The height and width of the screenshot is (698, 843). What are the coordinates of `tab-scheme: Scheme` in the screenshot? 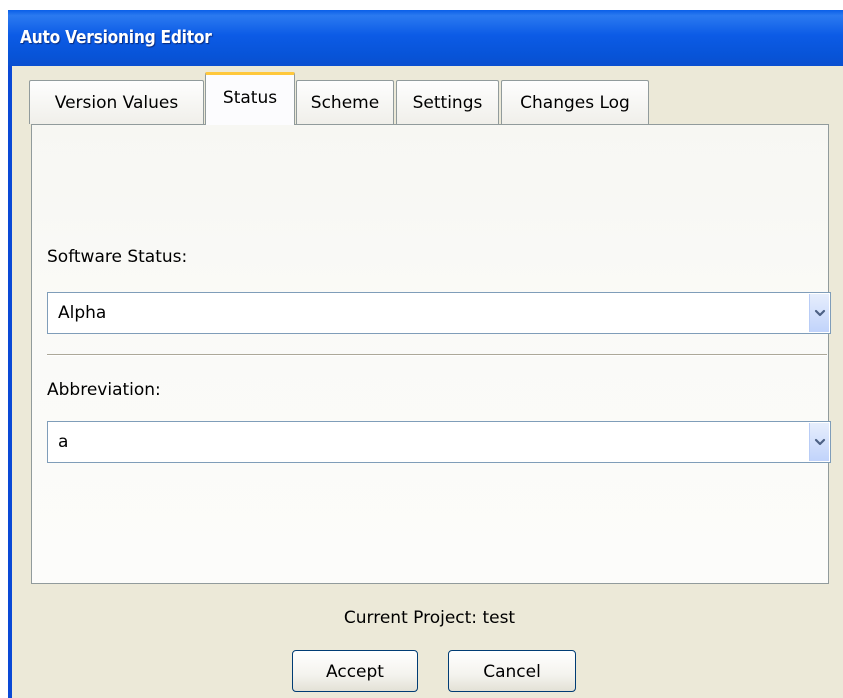 It's located at (345, 102).